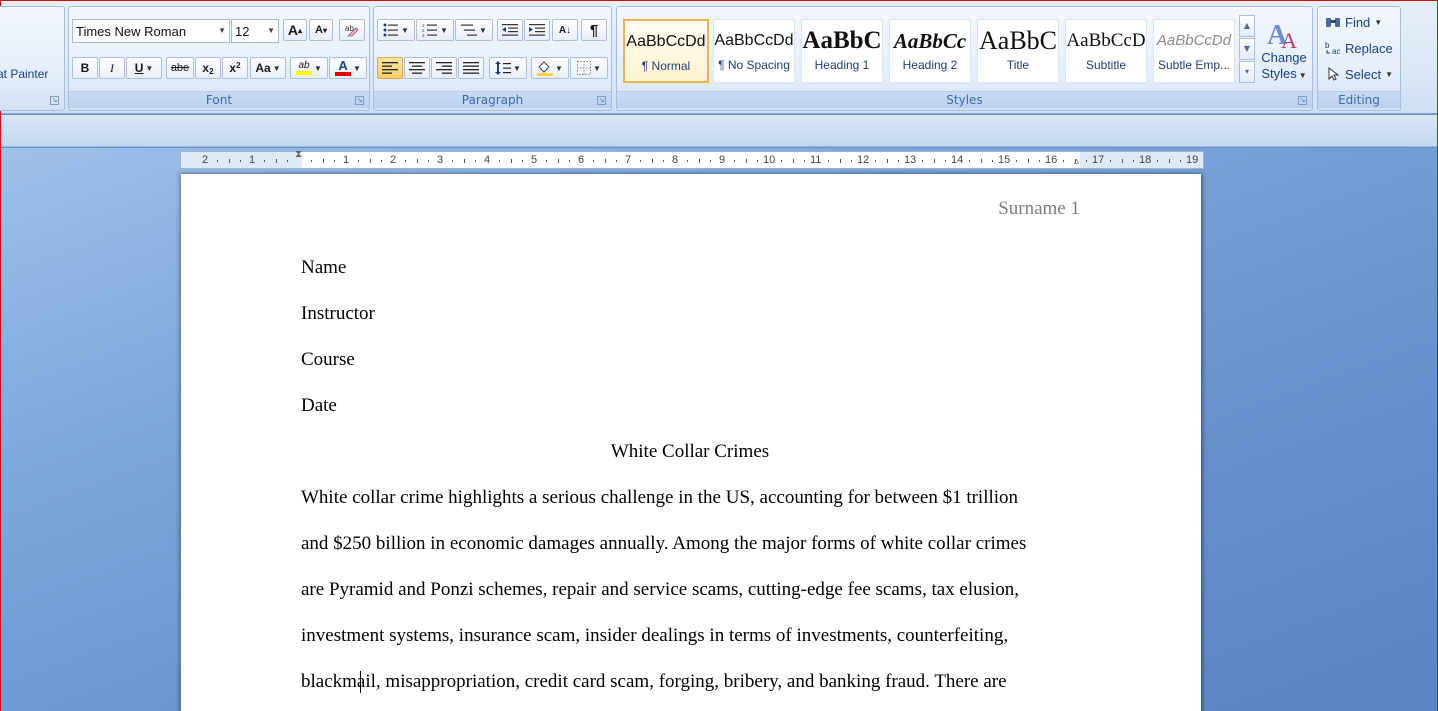 The width and height of the screenshot is (1438, 711). I want to click on font-color-icon: A, so click(343, 67).